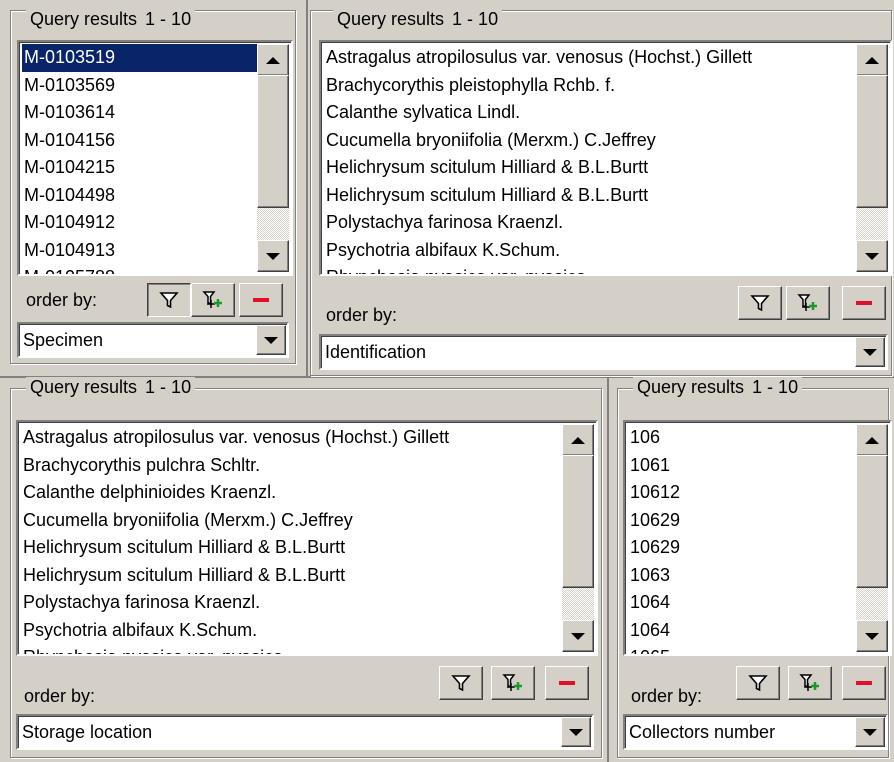 The image size is (894, 762). Describe the element at coordinates (139, 141) in the screenshot. I see `list-item: M-0104156` at that location.